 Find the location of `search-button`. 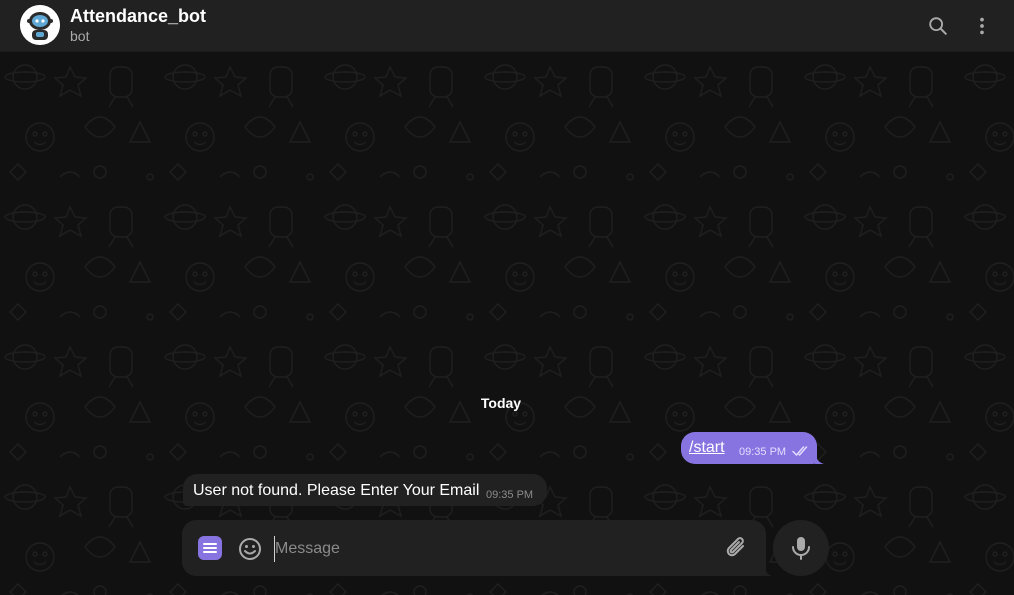

search-button is located at coordinates (938, 26).